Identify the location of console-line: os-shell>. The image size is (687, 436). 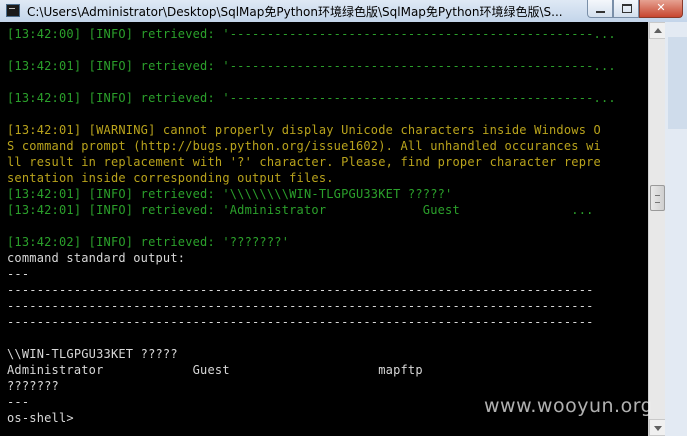
(40, 418).